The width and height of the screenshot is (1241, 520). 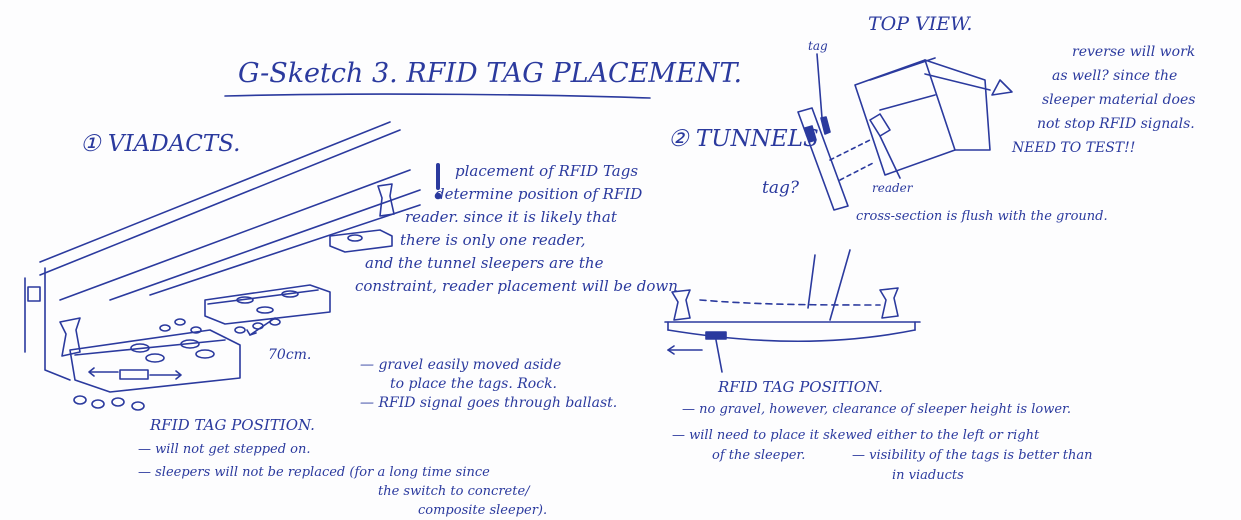 What do you see at coordinates (160, 144) in the screenshot?
I see `viaducts-heading: ① VIADACTS.` at bounding box center [160, 144].